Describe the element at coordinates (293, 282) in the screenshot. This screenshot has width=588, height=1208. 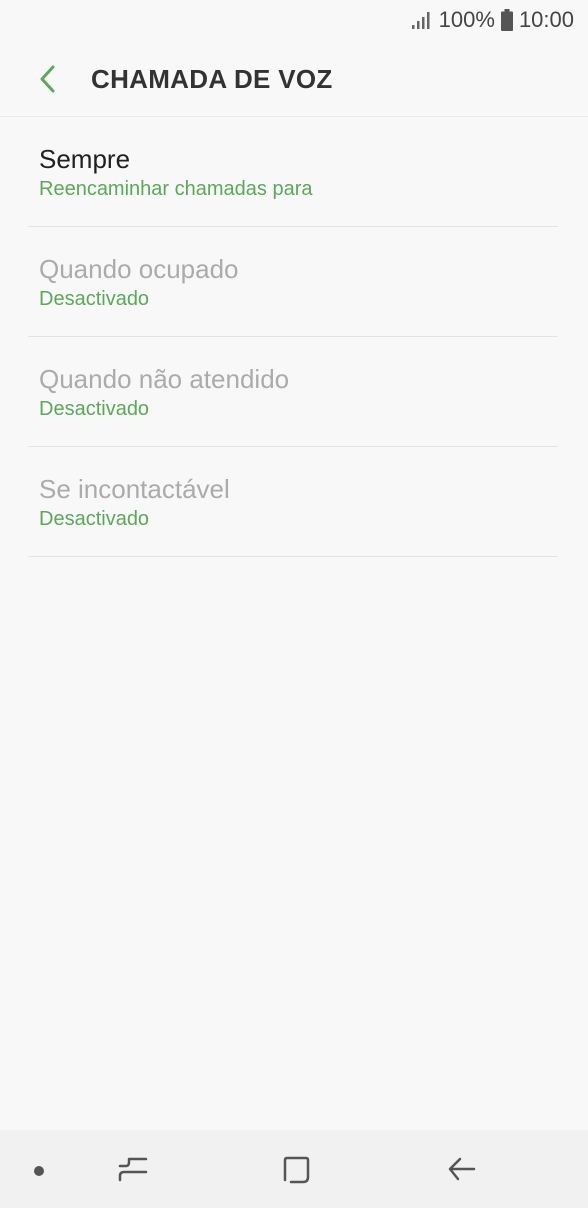
I see `option-when-busy: Quando ocupado Desactivado` at that location.